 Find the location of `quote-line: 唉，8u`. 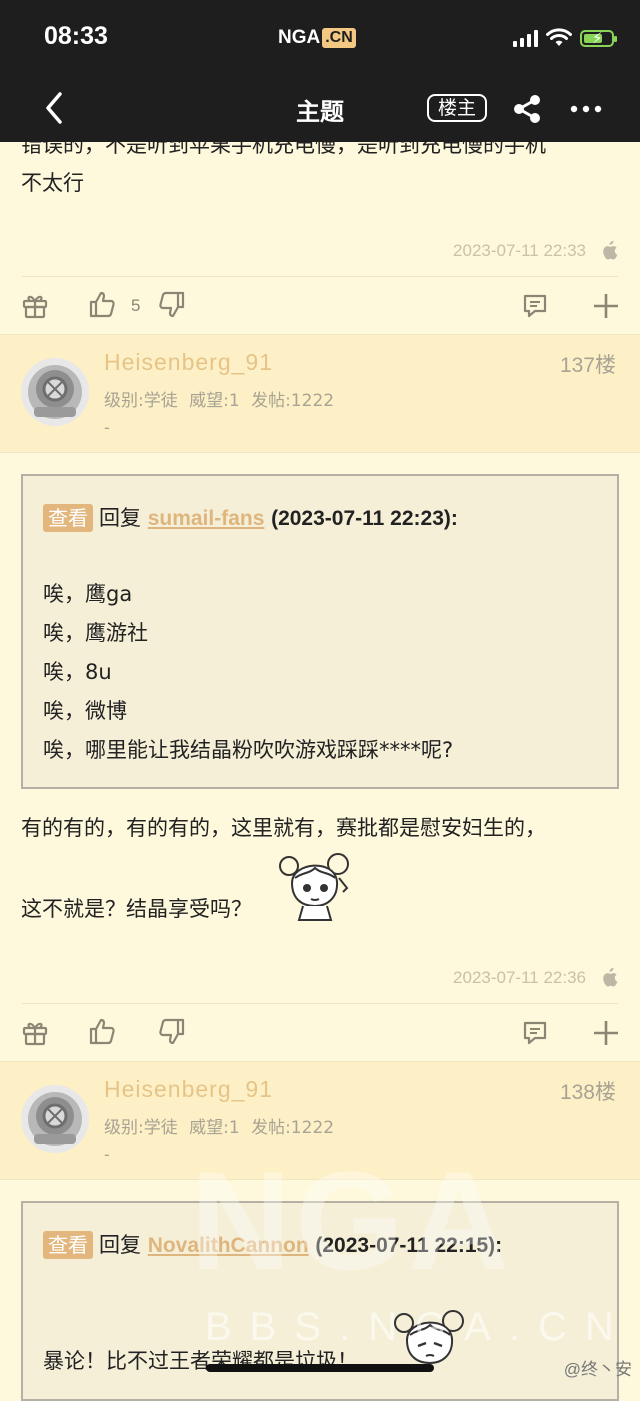

quote-line: 唉，8u is located at coordinates (77, 672).